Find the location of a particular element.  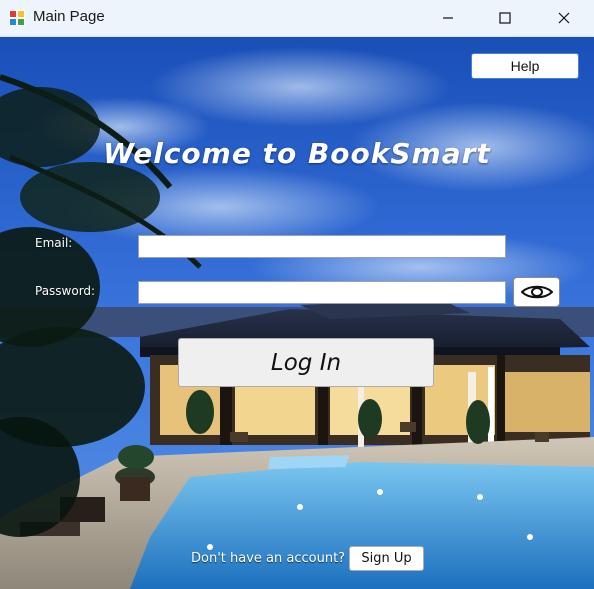

maximize-icon is located at coordinates (505, 18).